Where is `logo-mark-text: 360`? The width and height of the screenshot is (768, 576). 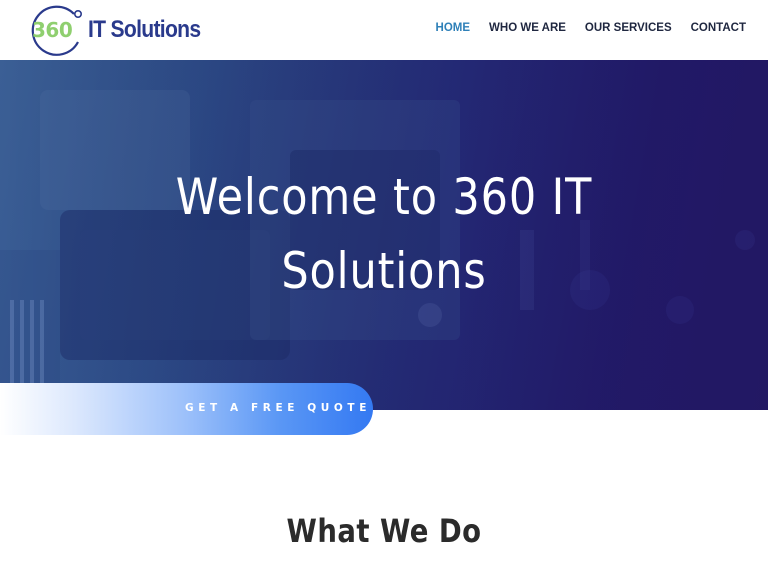 logo-mark-text: 360 is located at coordinates (52, 30).